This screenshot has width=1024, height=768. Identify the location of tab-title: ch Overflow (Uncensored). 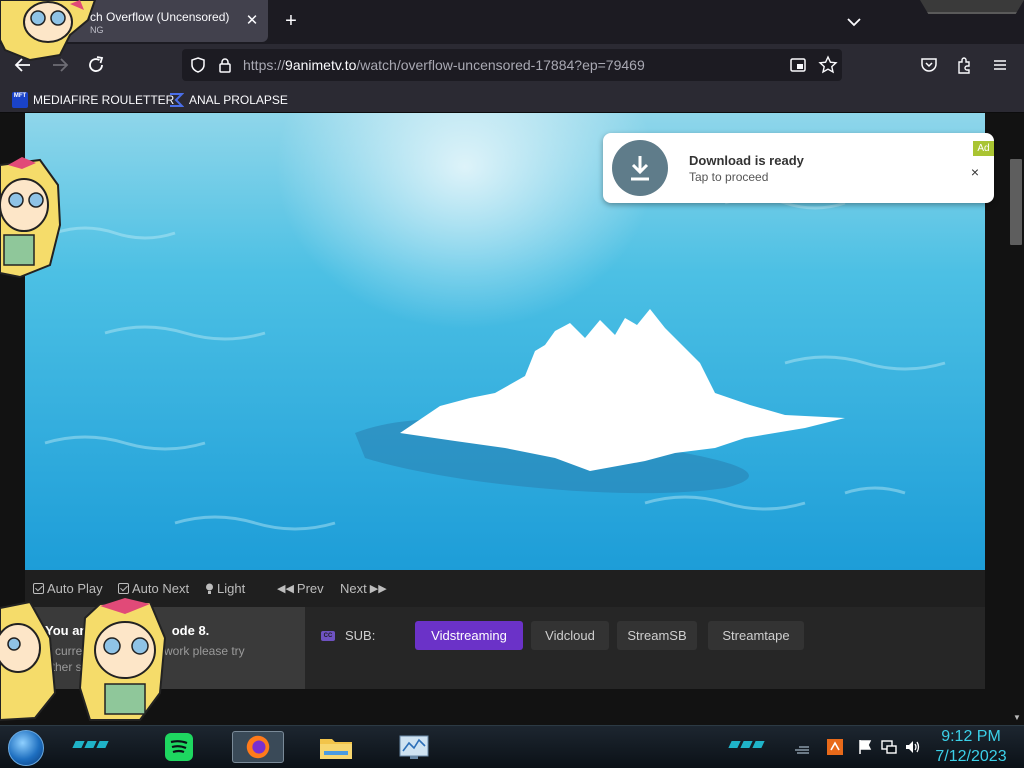
(160, 17).